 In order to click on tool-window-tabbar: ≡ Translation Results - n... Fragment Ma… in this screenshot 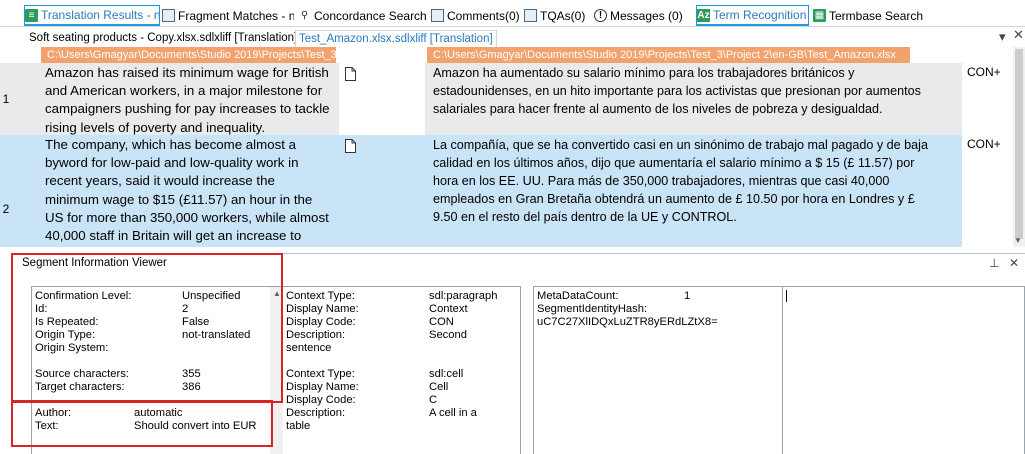, I will do `click(512, 15)`.